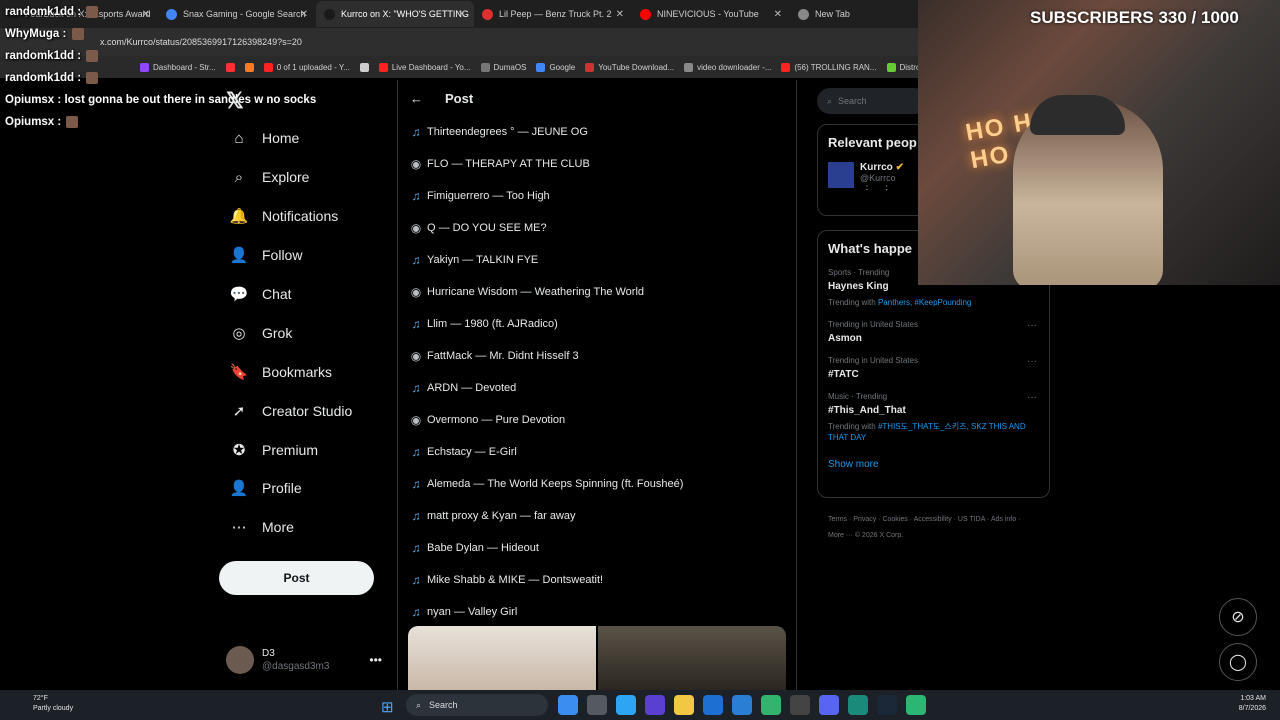  I want to click on trend-item: Trending in United States Asmon ···, so click(933, 332).